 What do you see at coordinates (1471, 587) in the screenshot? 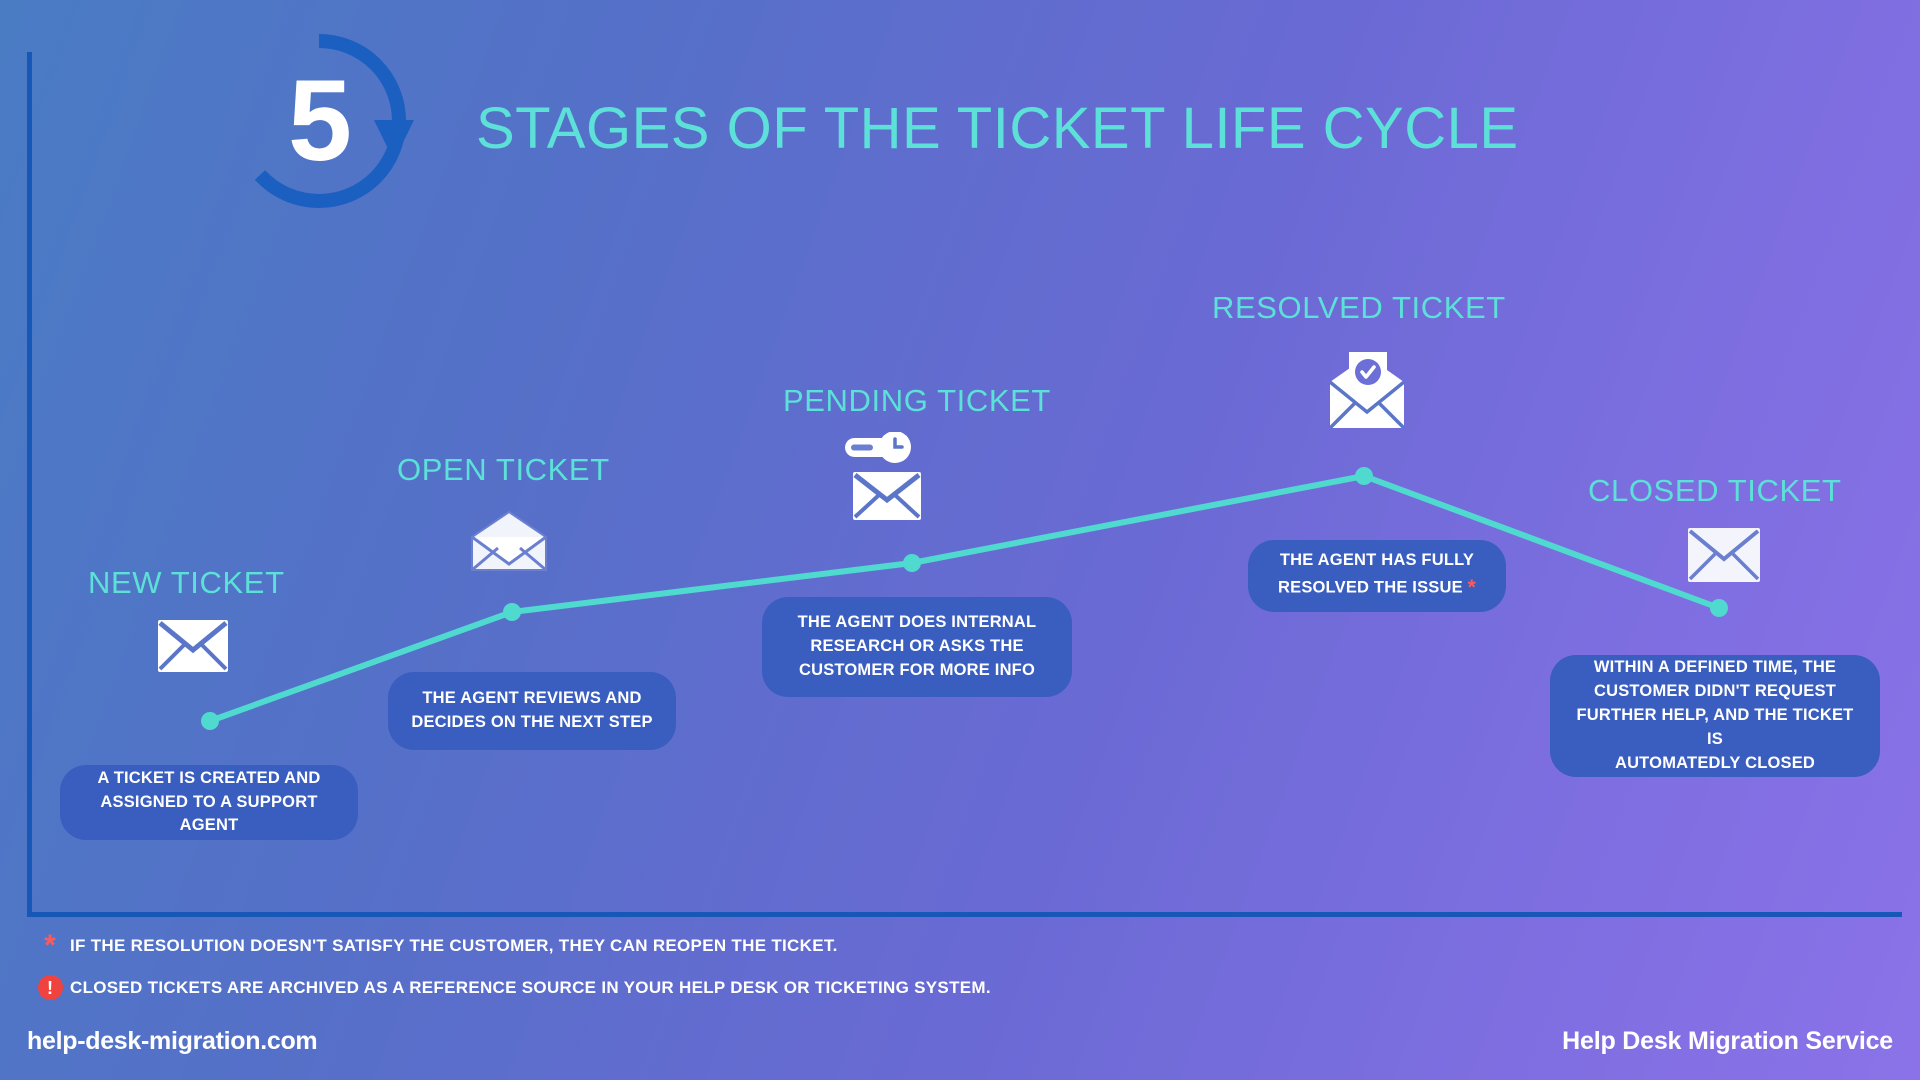
I see `asterisk-marker: *` at bounding box center [1471, 587].